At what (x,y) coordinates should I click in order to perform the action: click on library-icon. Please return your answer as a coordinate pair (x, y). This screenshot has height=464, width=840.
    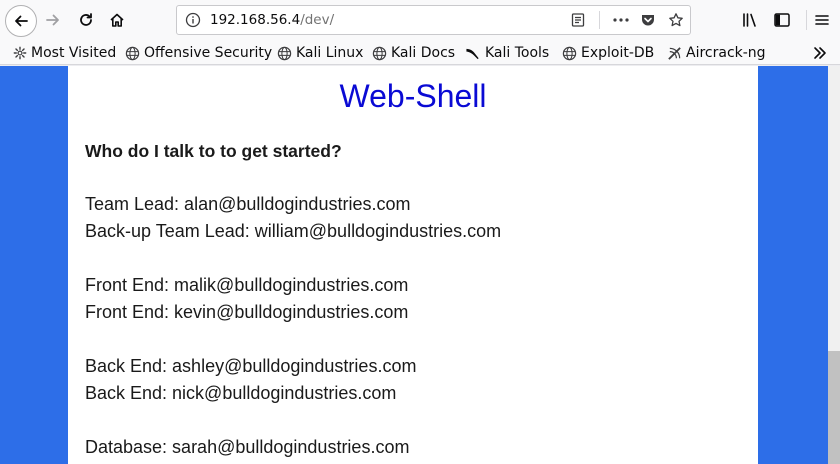
    Looking at the image, I should click on (750, 20).